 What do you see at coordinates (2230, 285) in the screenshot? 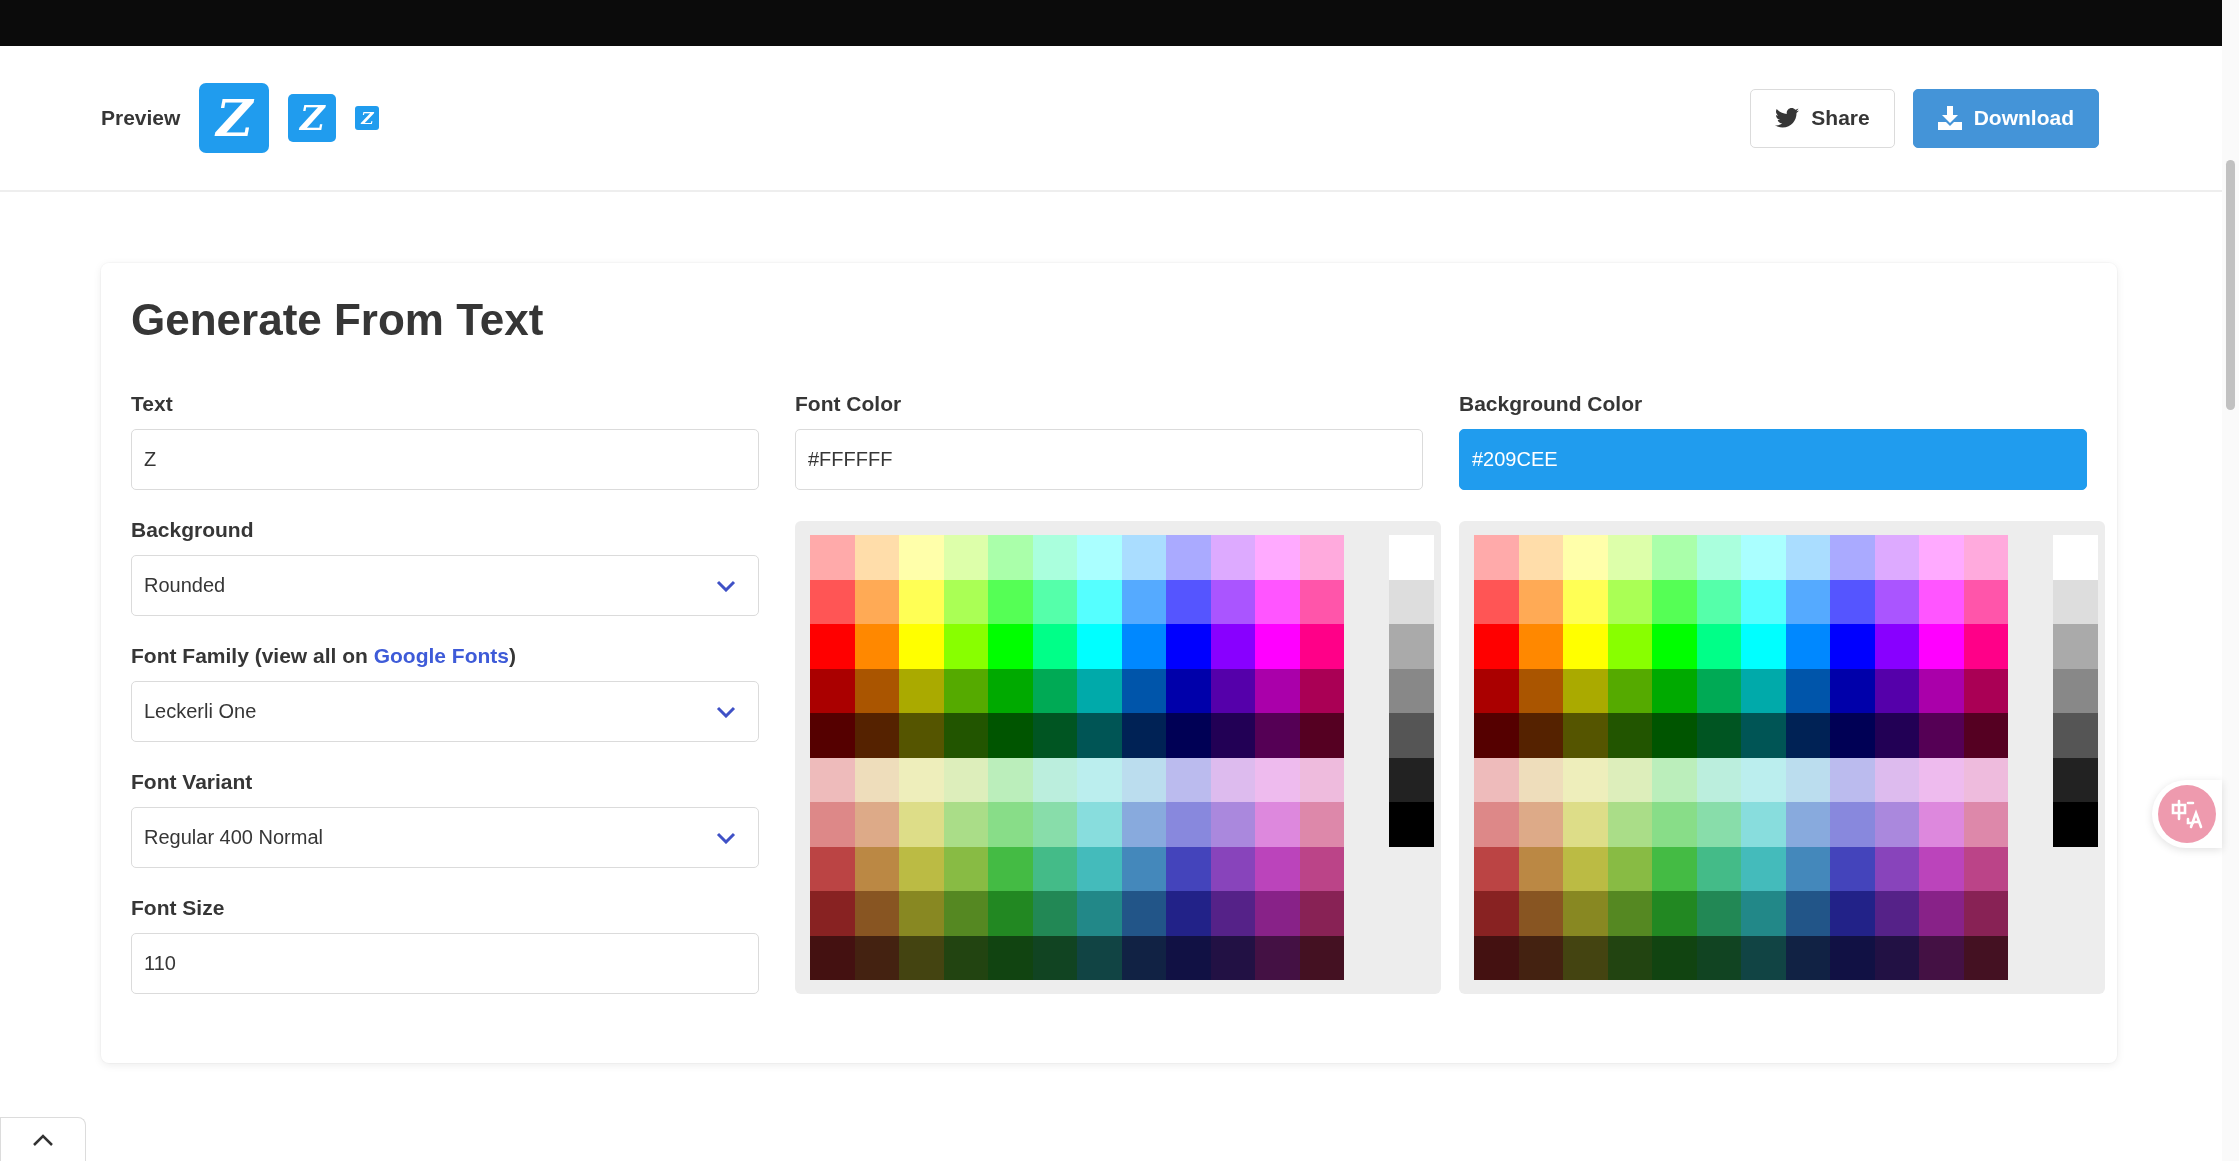
I see `scrollbar-thumb` at bounding box center [2230, 285].